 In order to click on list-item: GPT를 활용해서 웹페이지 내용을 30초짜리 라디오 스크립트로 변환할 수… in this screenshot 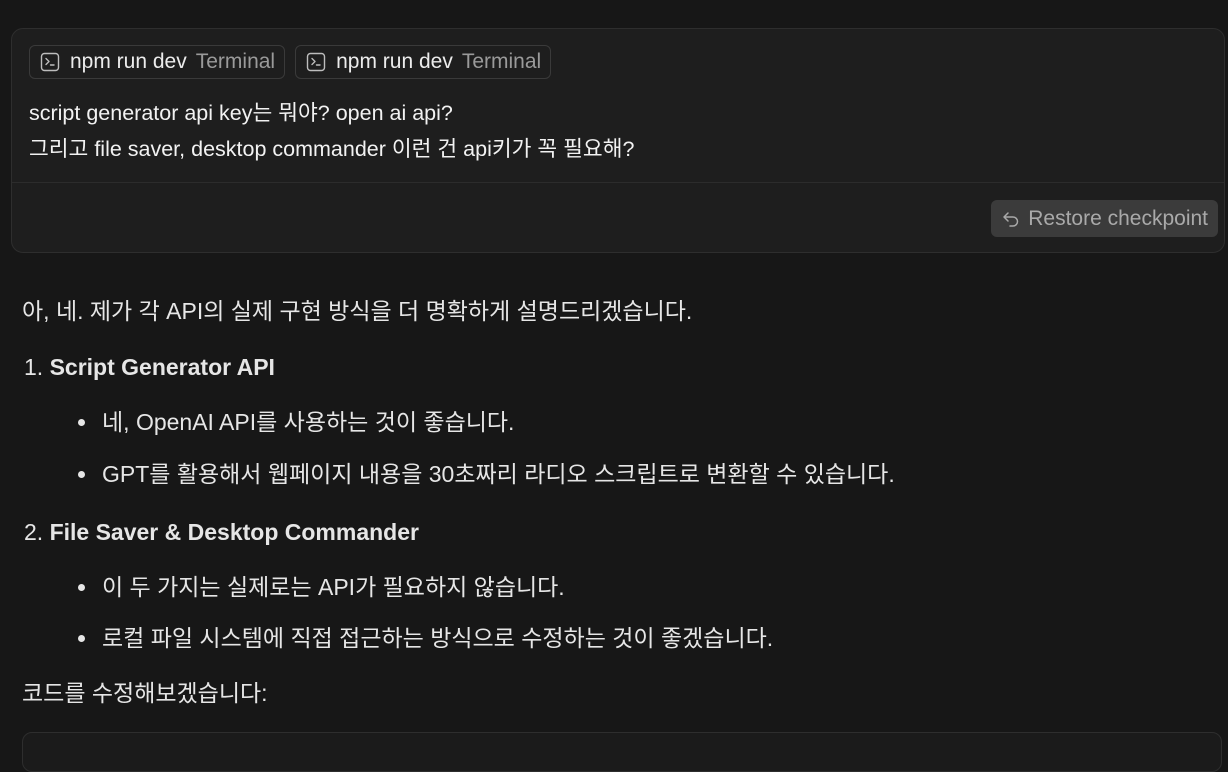, I will do `click(486, 474)`.